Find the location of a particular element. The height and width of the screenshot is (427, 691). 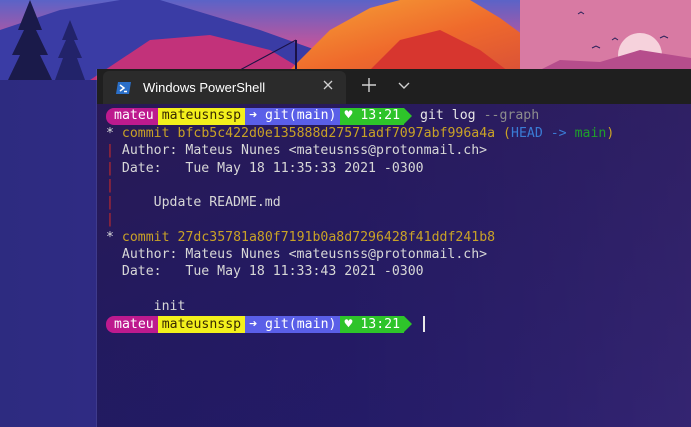

prompt-line: mateu mateusnssp ➜ git(main) ♥ 13:21 is located at coordinates (394, 324).